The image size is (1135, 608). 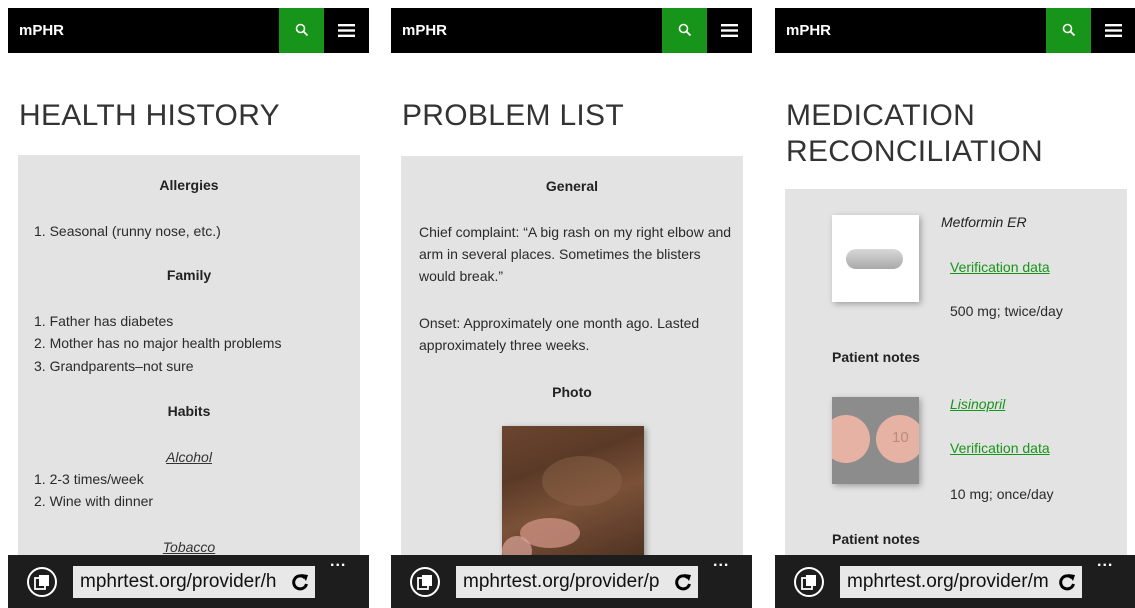 I want to click on rash-photo, so click(x=573, y=496).